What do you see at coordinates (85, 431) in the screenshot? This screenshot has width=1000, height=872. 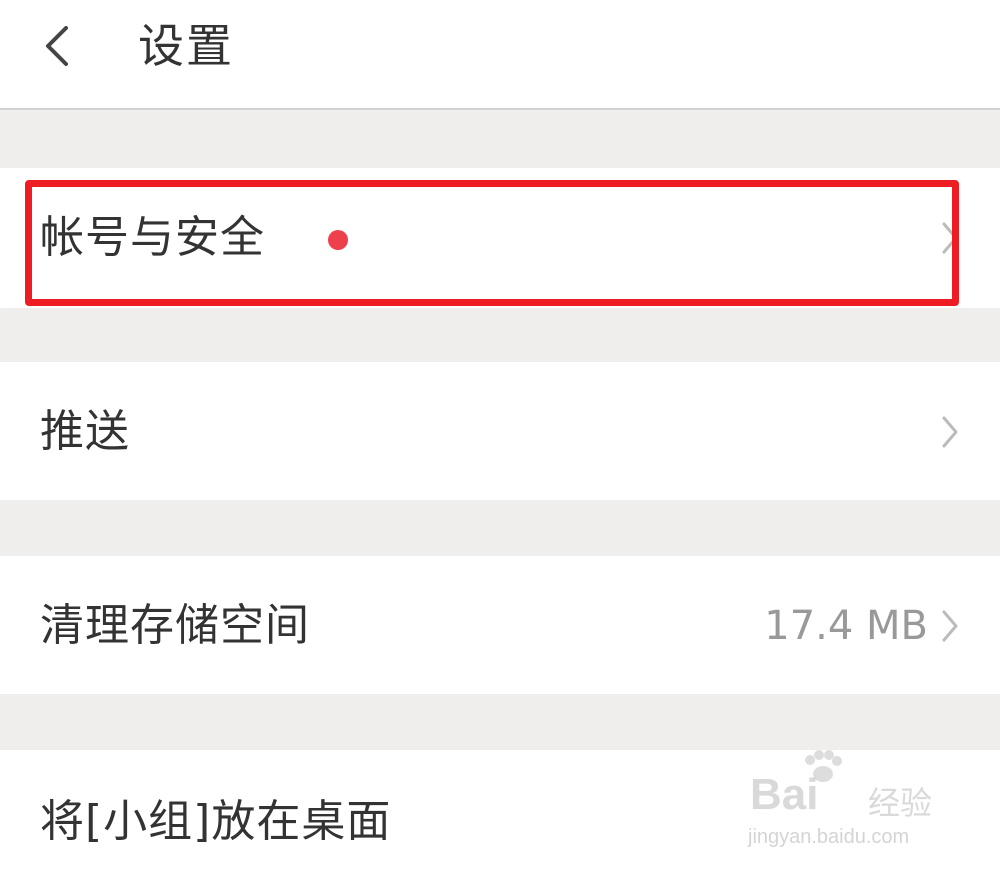 I see `settings-item-label: 推送` at bounding box center [85, 431].